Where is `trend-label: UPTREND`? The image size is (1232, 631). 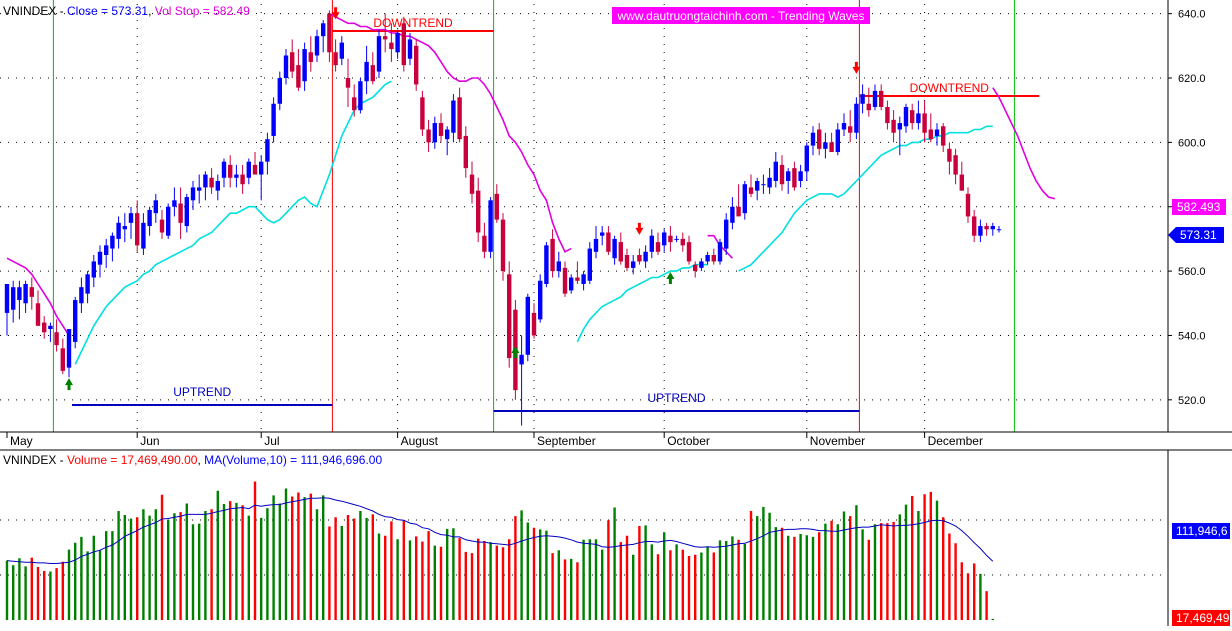
trend-label: UPTREND is located at coordinates (202, 392).